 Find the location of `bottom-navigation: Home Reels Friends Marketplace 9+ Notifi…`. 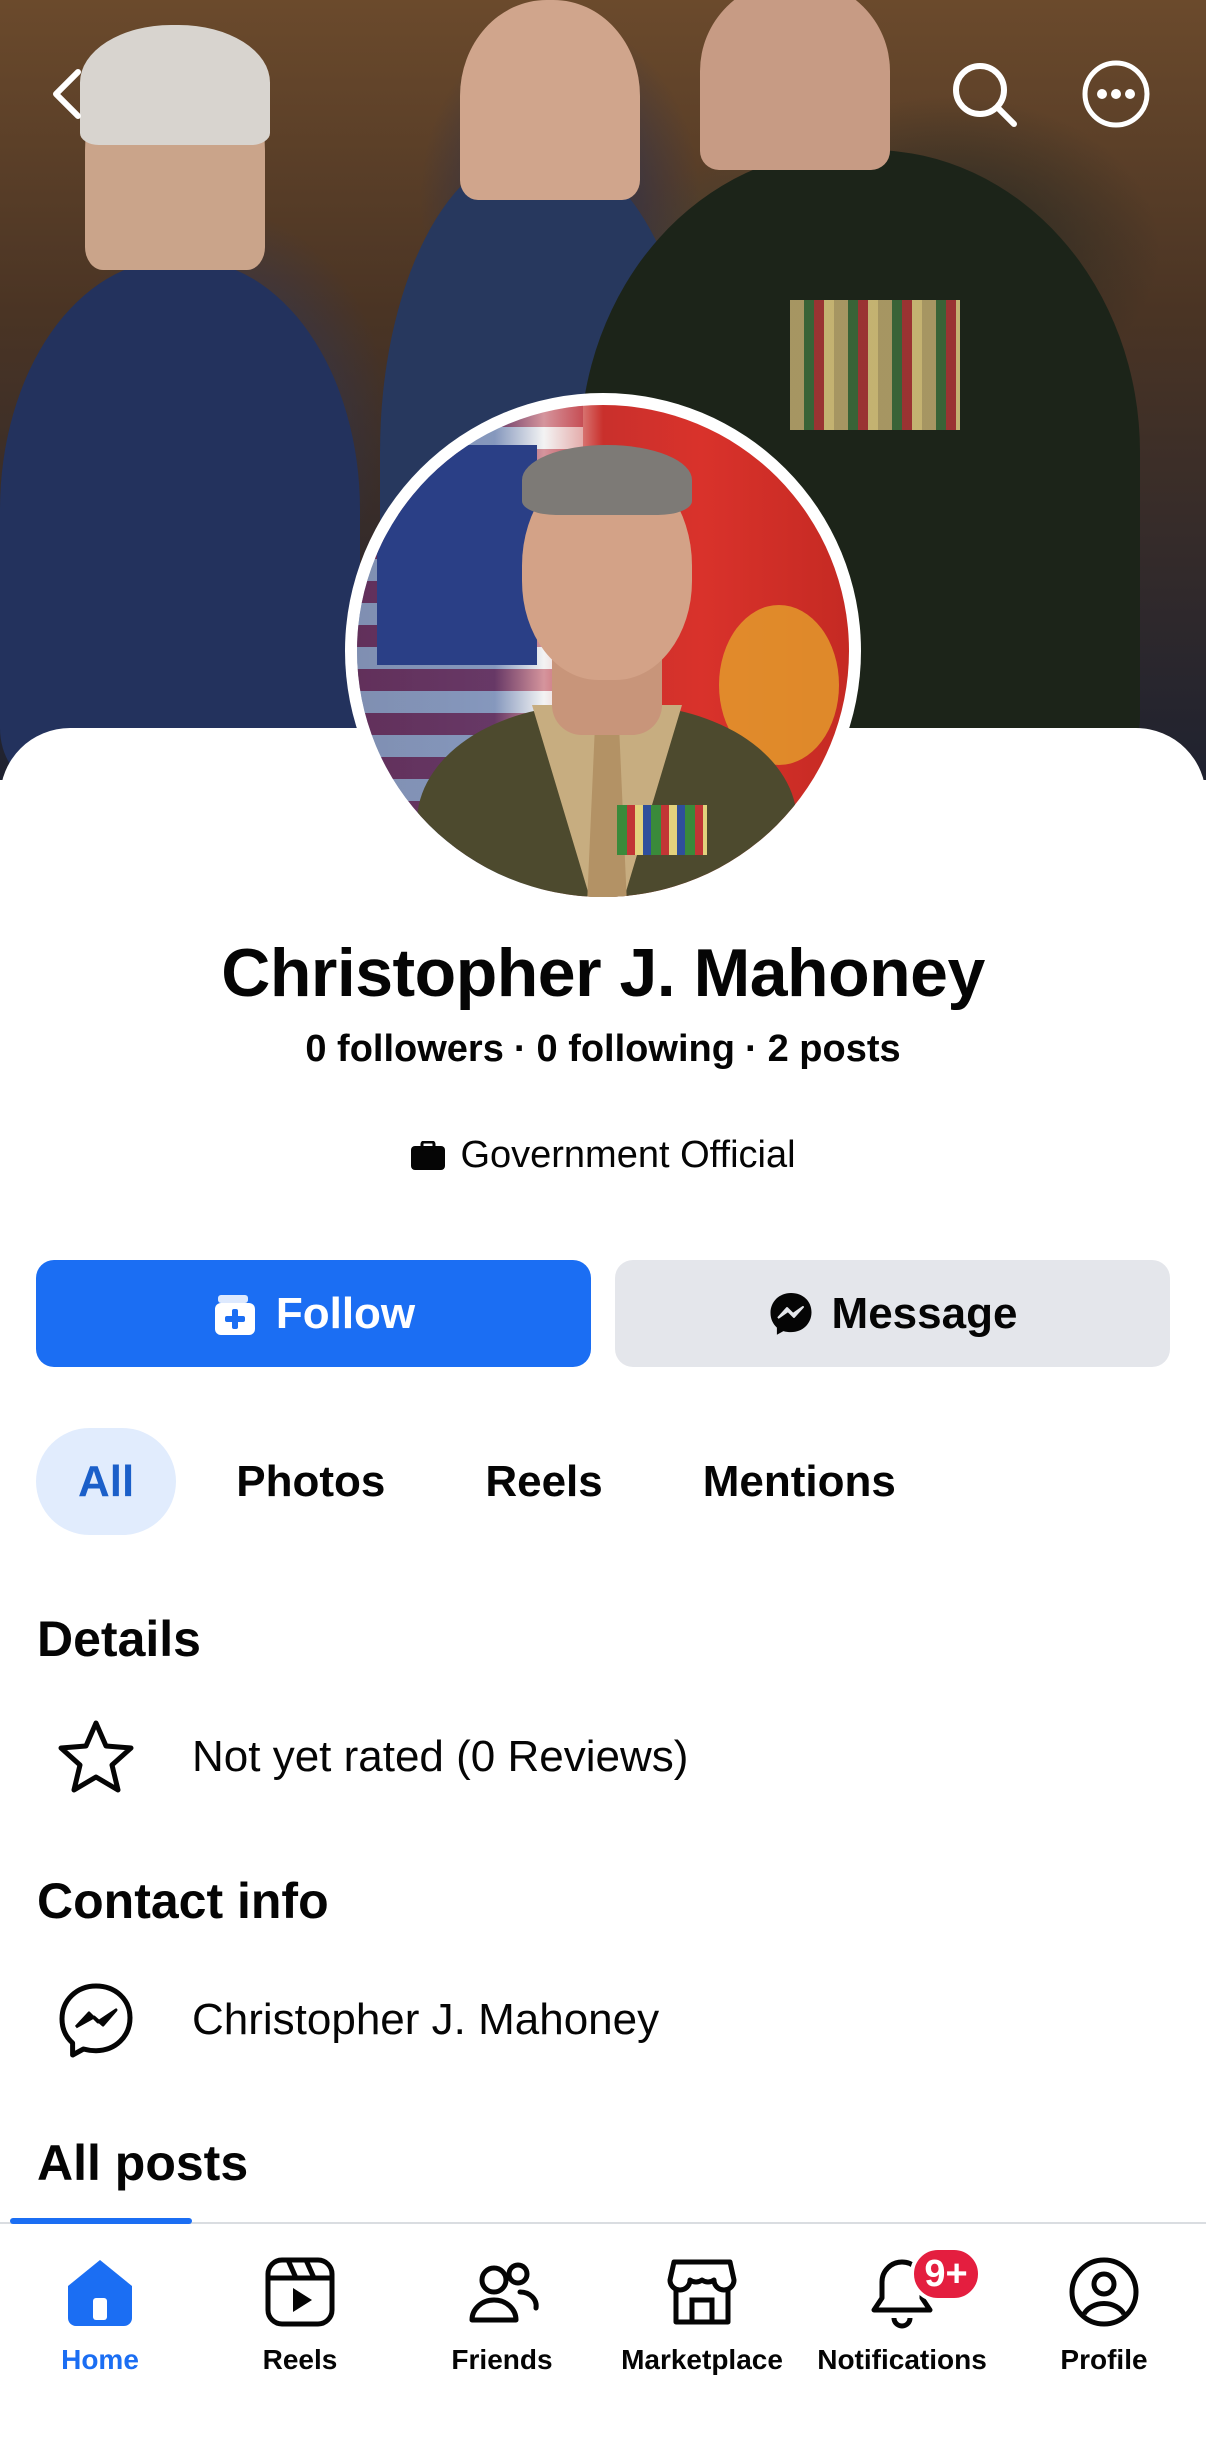

bottom-navigation: Home Reels Friends Marketplace 9+ Notifi… is located at coordinates (603, 2338).